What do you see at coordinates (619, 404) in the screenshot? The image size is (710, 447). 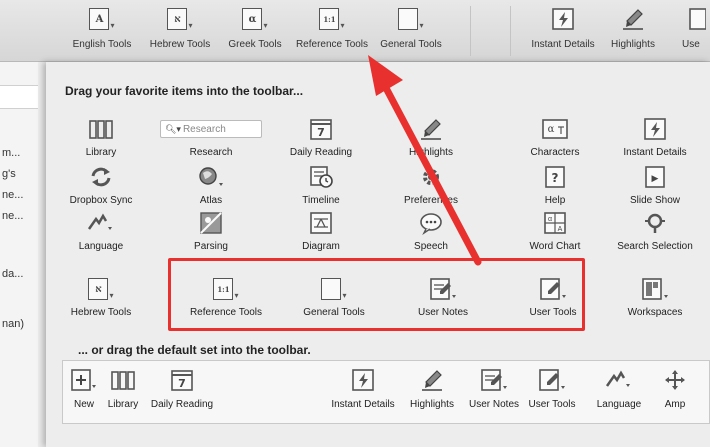 I see `default-item-label: Language` at bounding box center [619, 404].